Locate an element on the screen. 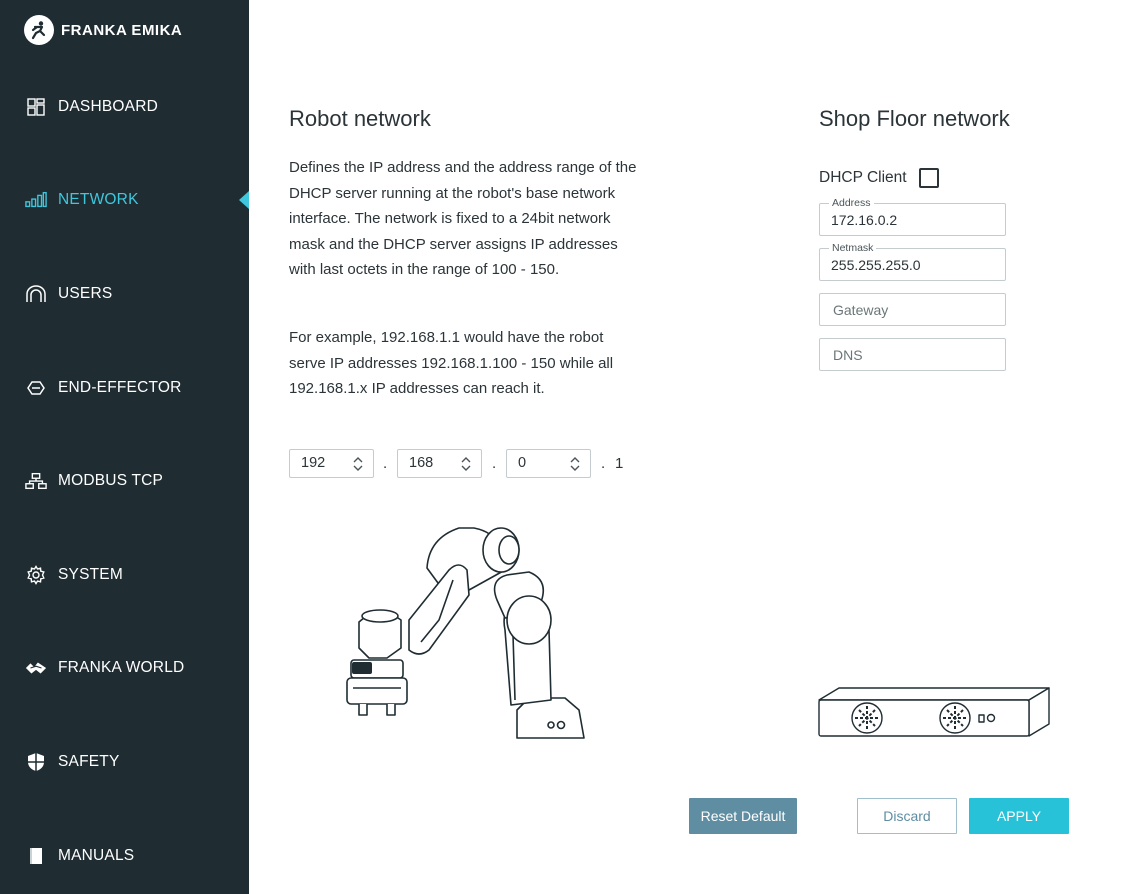 This screenshot has width=1134, height=894. netmask-value: 255.255.255.0 is located at coordinates (876, 265).